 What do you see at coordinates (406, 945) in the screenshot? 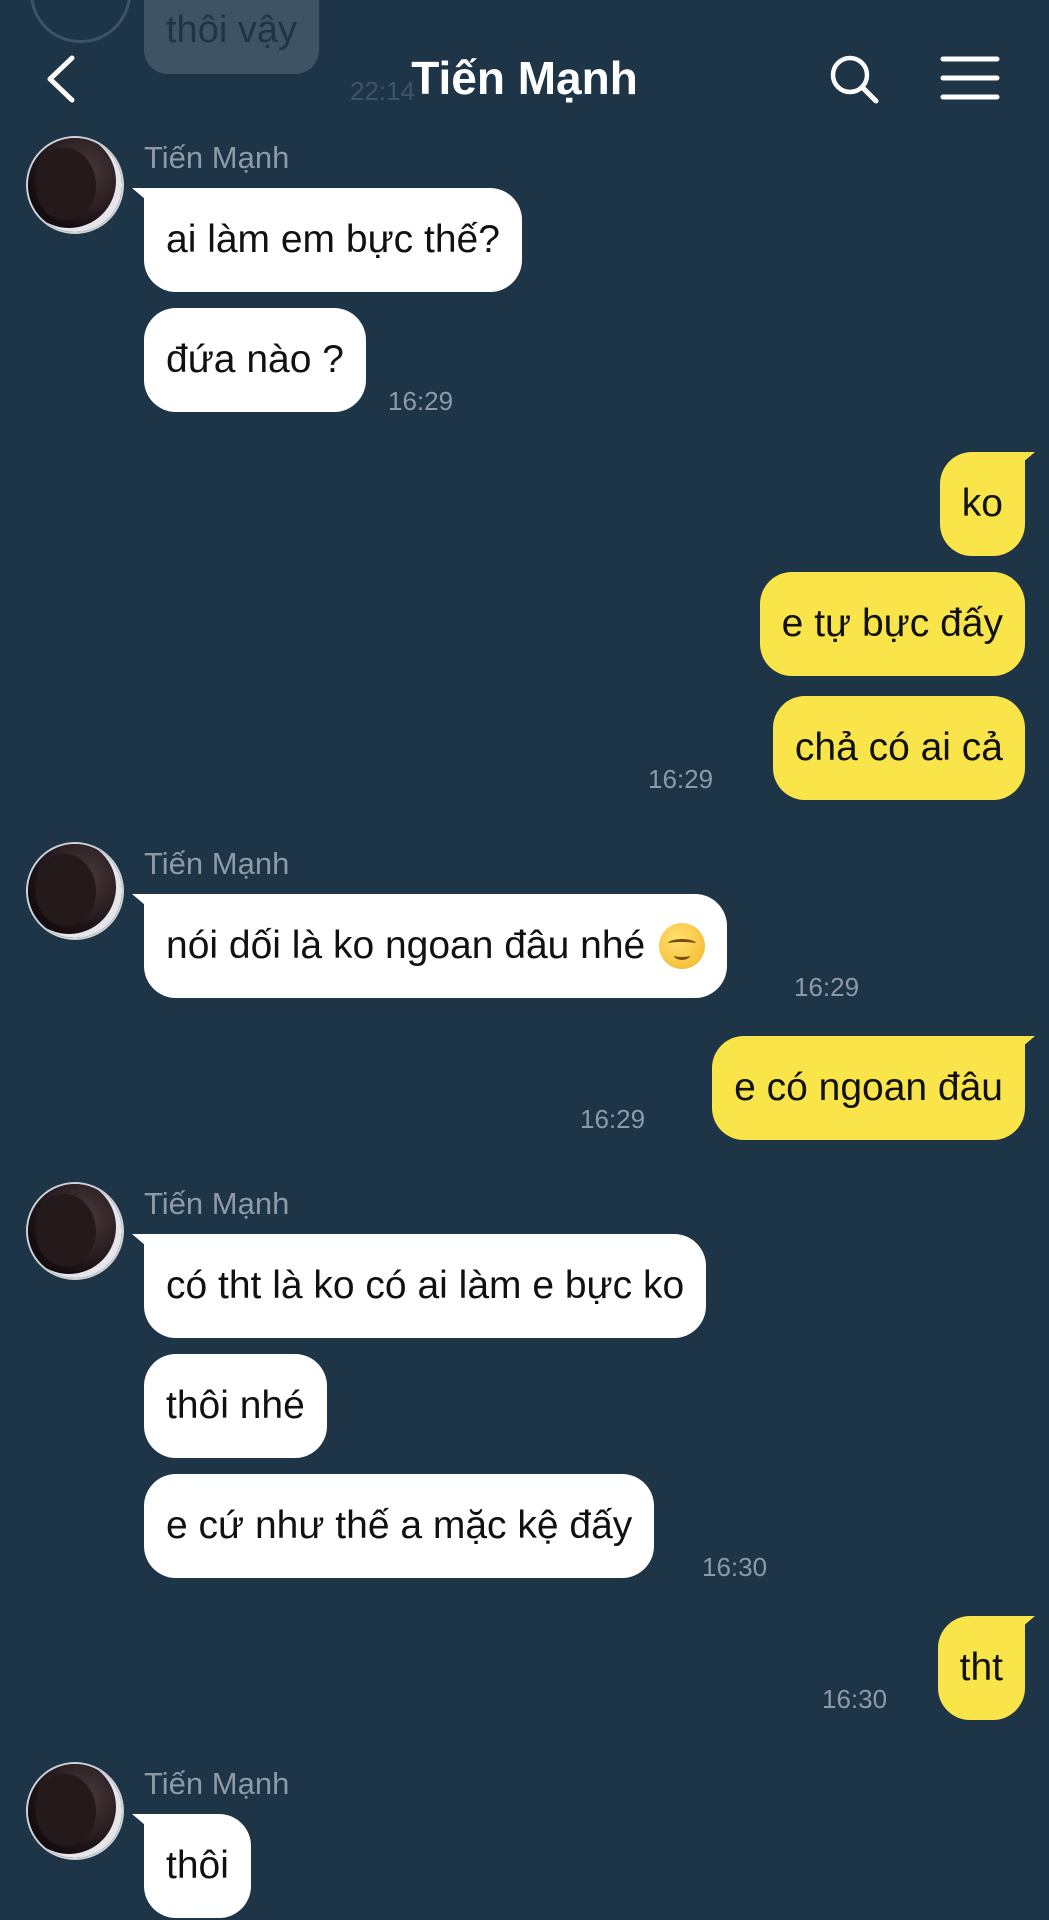
I see `message-text: nói dối là ko ngoan đâu nhé` at bounding box center [406, 945].